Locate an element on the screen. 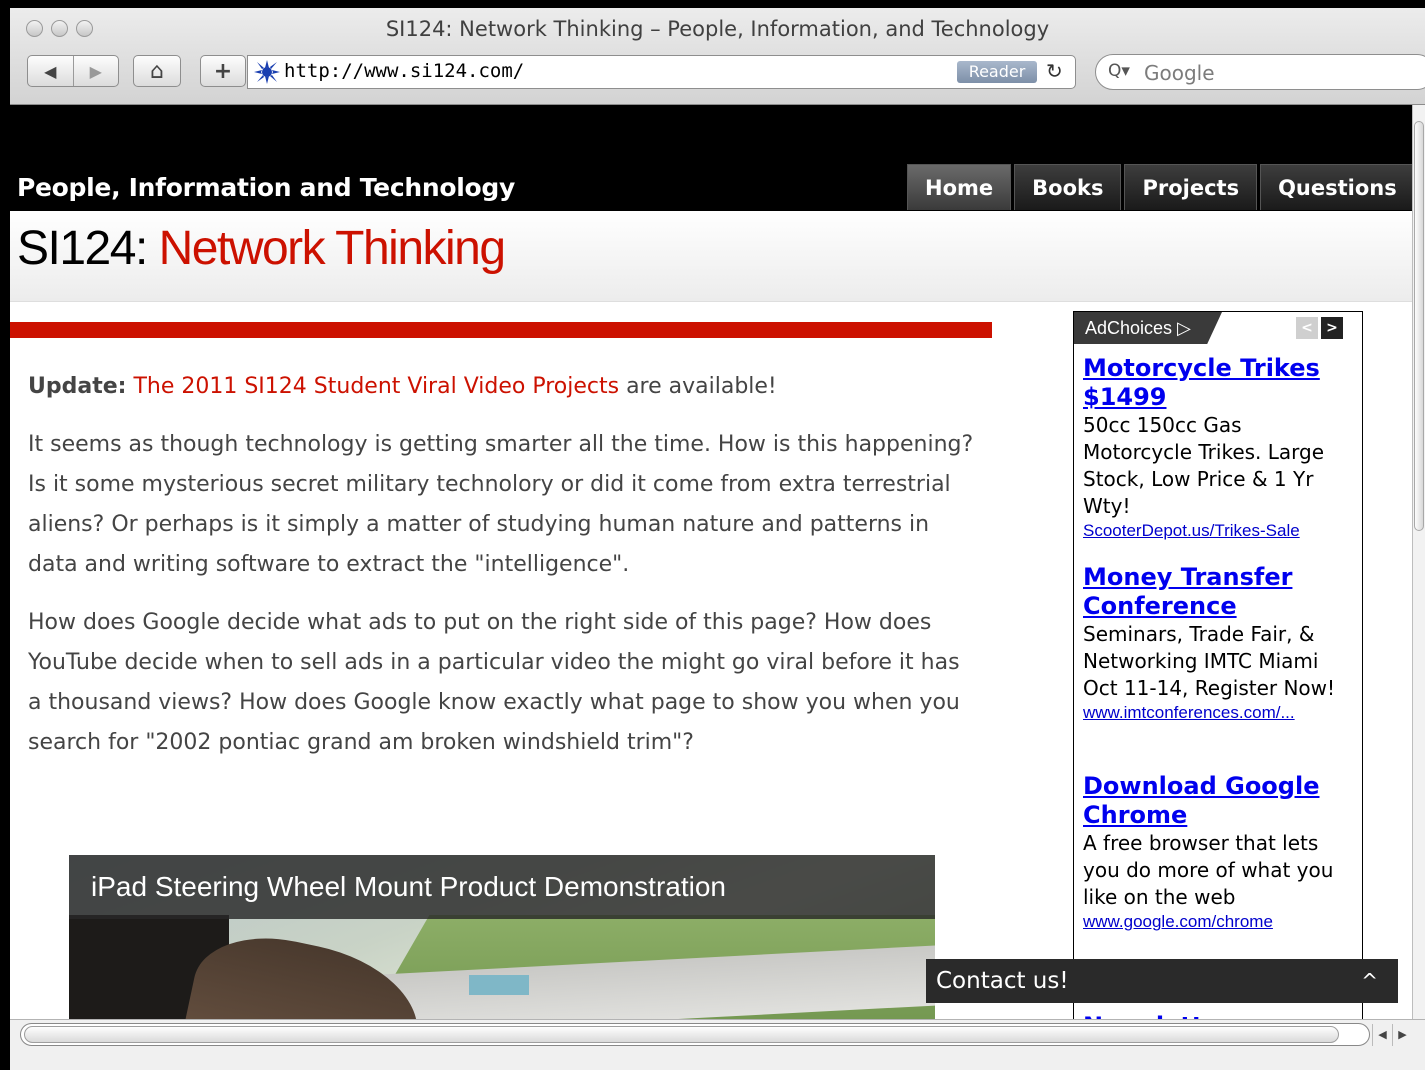 The width and height of the screenshot is (1425, 1070). horizontal-scroll-thumb is located at coordinates (681, 1034).